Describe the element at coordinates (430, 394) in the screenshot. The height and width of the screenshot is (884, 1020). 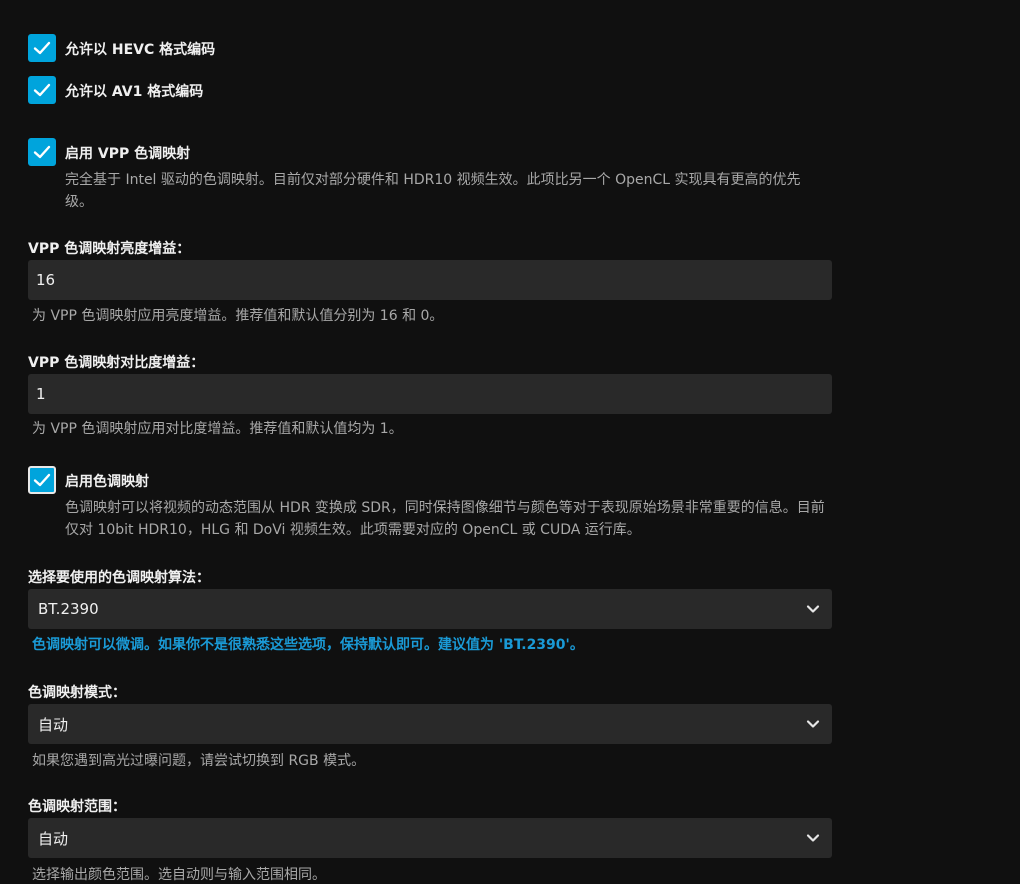
I see `vpp-contrast-input: 1` at that location.